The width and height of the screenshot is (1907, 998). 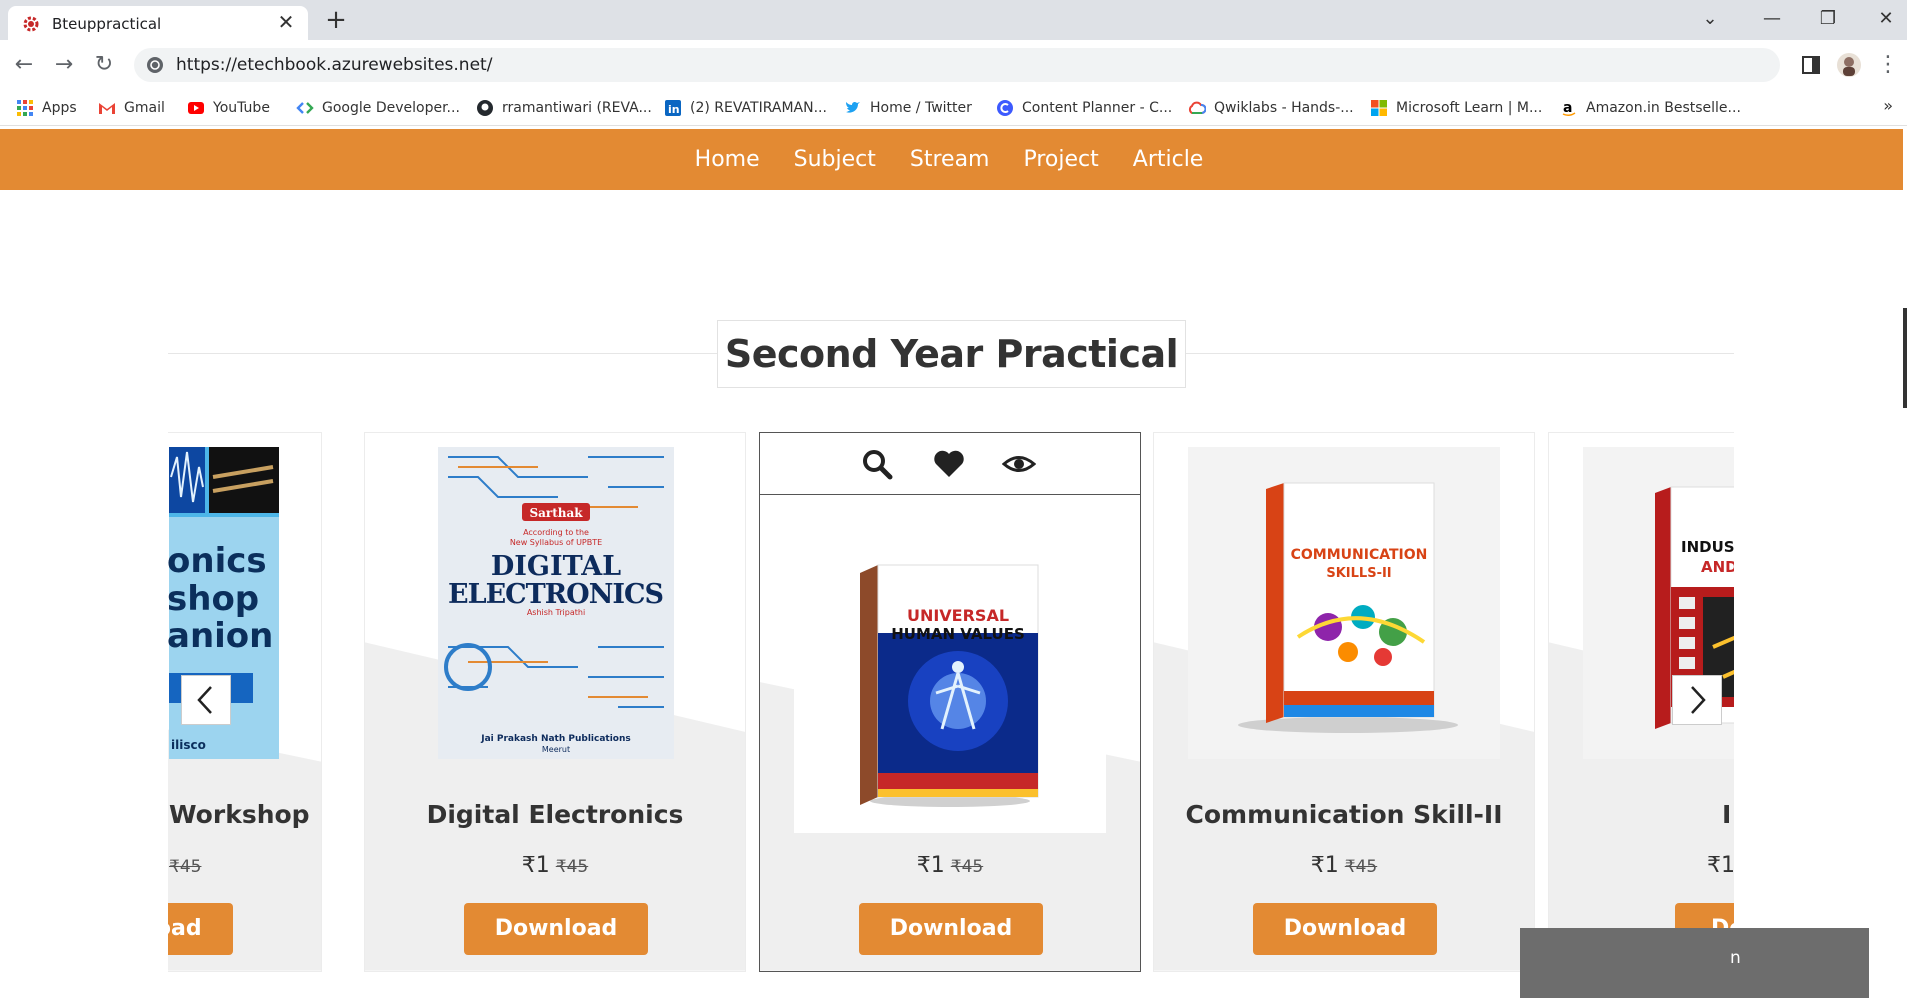 What do you see at coordinates (957, 65) in the screenshot?
I see `omnibox: https://etechbook.azurewebsites.net/` at bounding box center [957, 65].